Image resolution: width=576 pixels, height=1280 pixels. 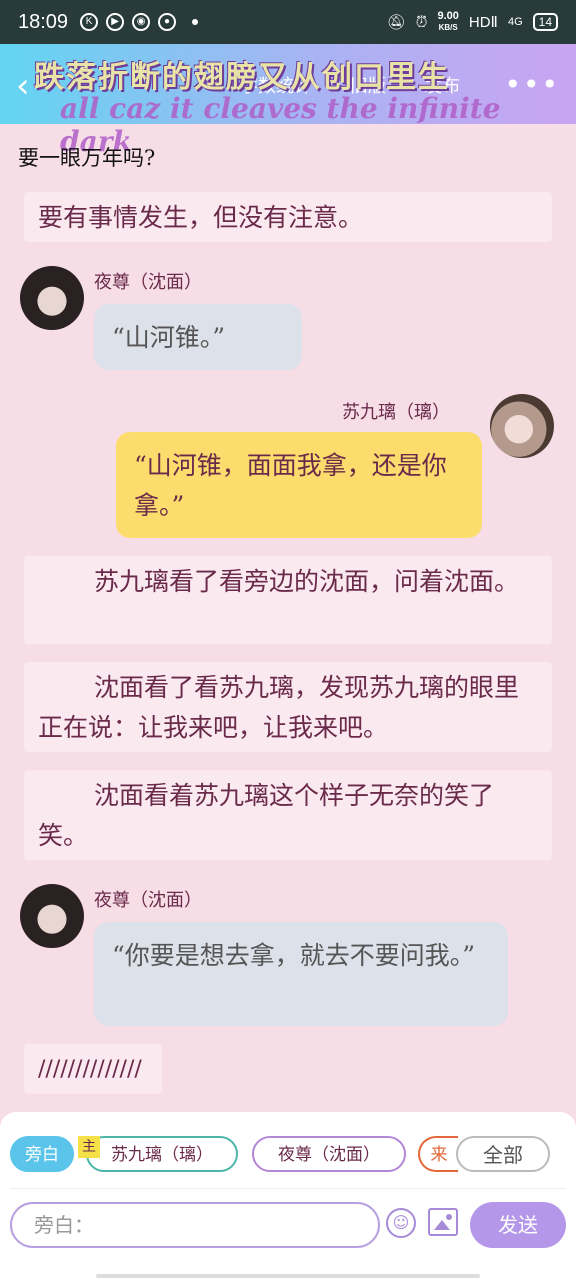 I want to click on app-iqiyi-icon: ◉, so click(x=141, y=22).